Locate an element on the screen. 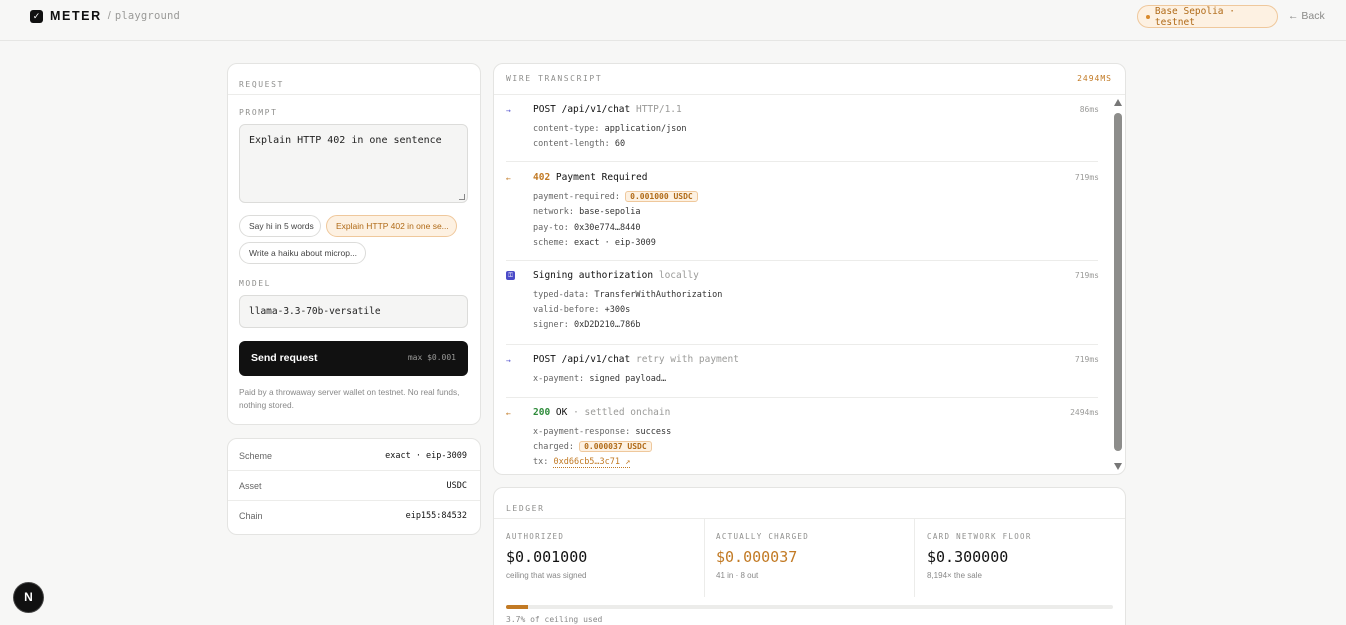 The height and width of the screenshot is (625, 1346). scheme-value: exact · eip-3009 is located at coordinates (426, 455).